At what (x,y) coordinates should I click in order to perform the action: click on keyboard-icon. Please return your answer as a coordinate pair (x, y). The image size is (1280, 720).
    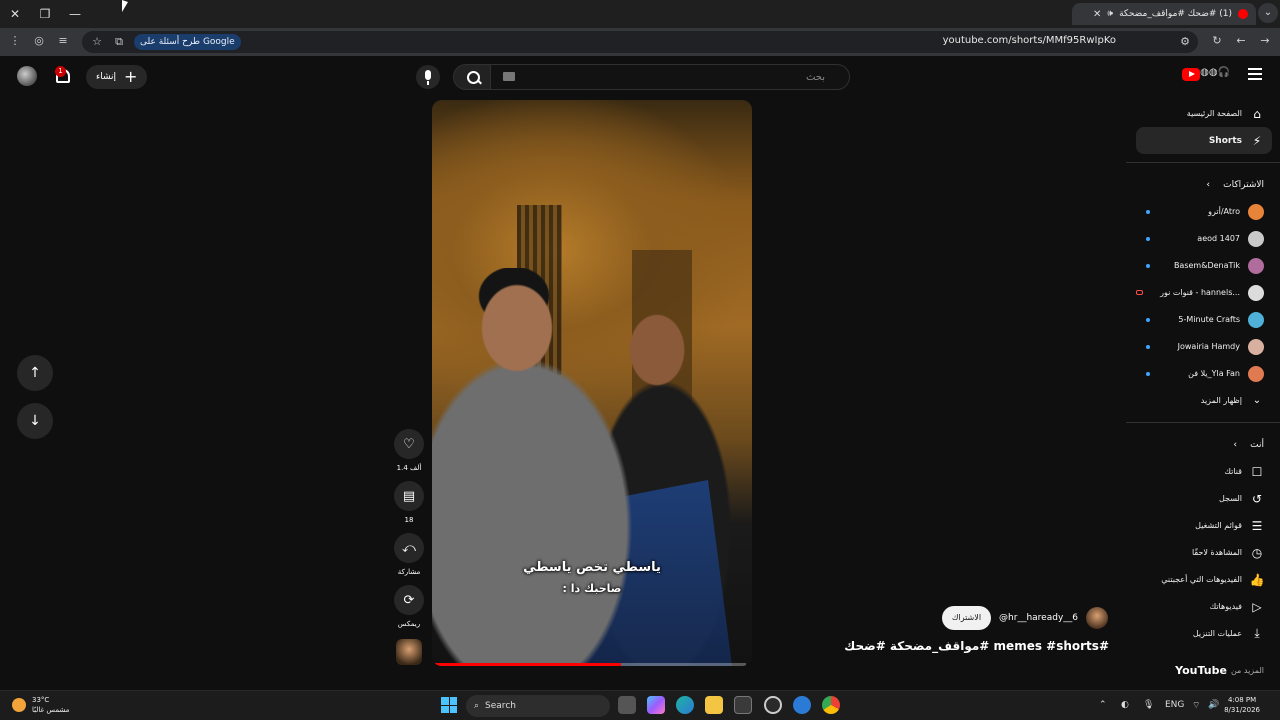
    Looking at the image, I should click on (509, 76).